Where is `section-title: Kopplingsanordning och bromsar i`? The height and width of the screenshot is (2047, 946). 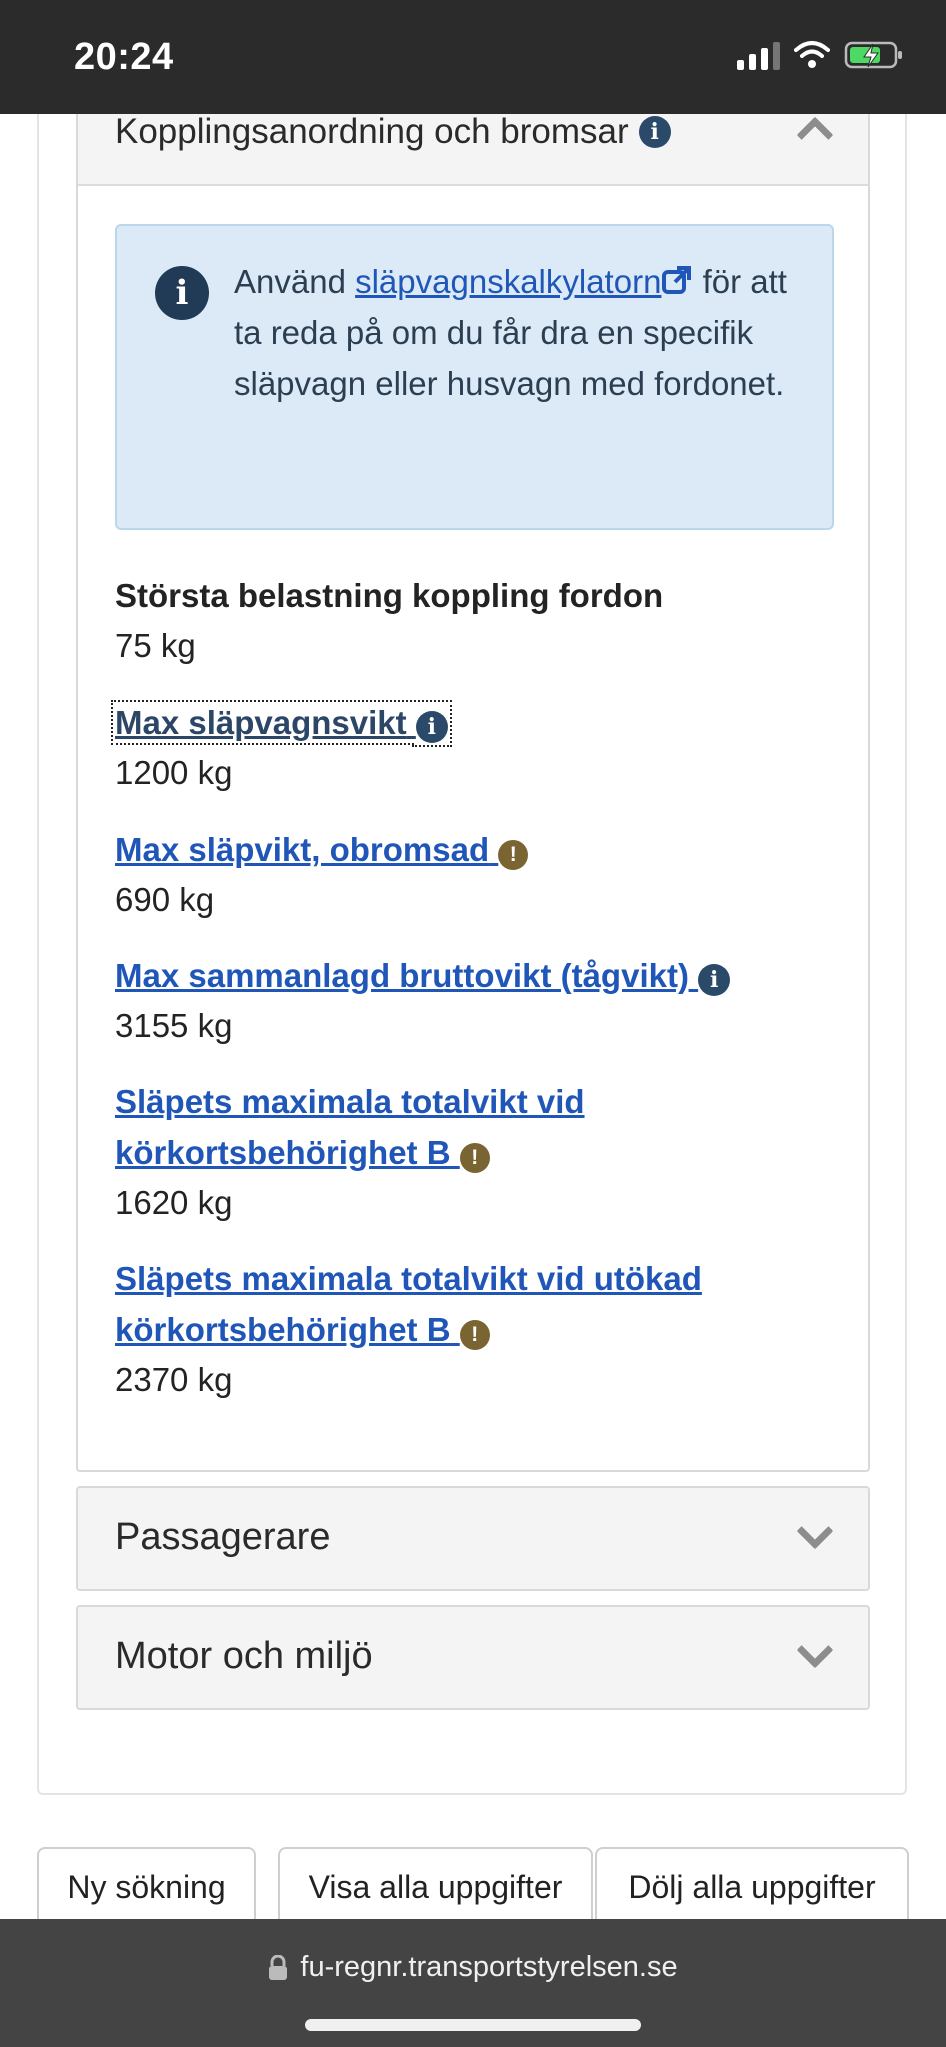 section-title: Kopplingsanordning och bromsar i is located at coordinates (393, 132).